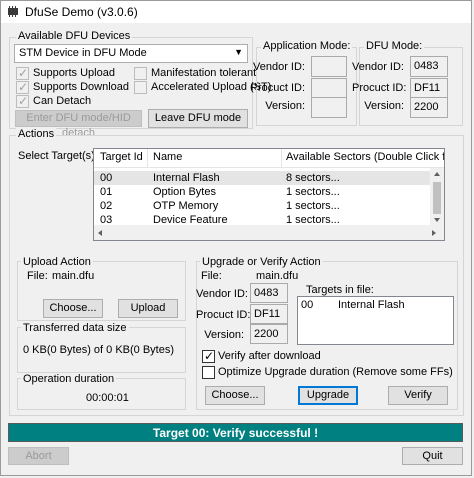 The width and height of the screenshot is (474, 478). Describe the element at coordinates (429, 107) in the screenshot. I see `dfu-version-field: 2200` at that location.